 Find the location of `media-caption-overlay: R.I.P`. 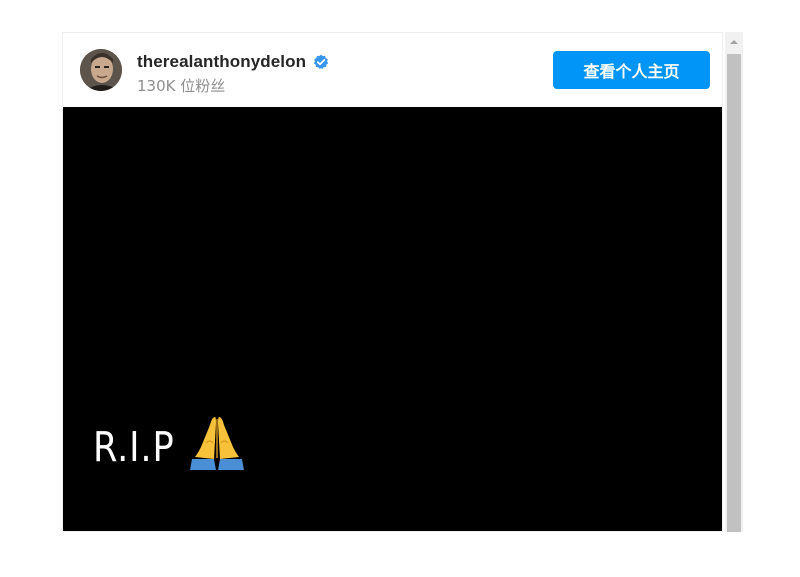

media-caption-overlay: R.I.P is located at coordinates (170, 442).